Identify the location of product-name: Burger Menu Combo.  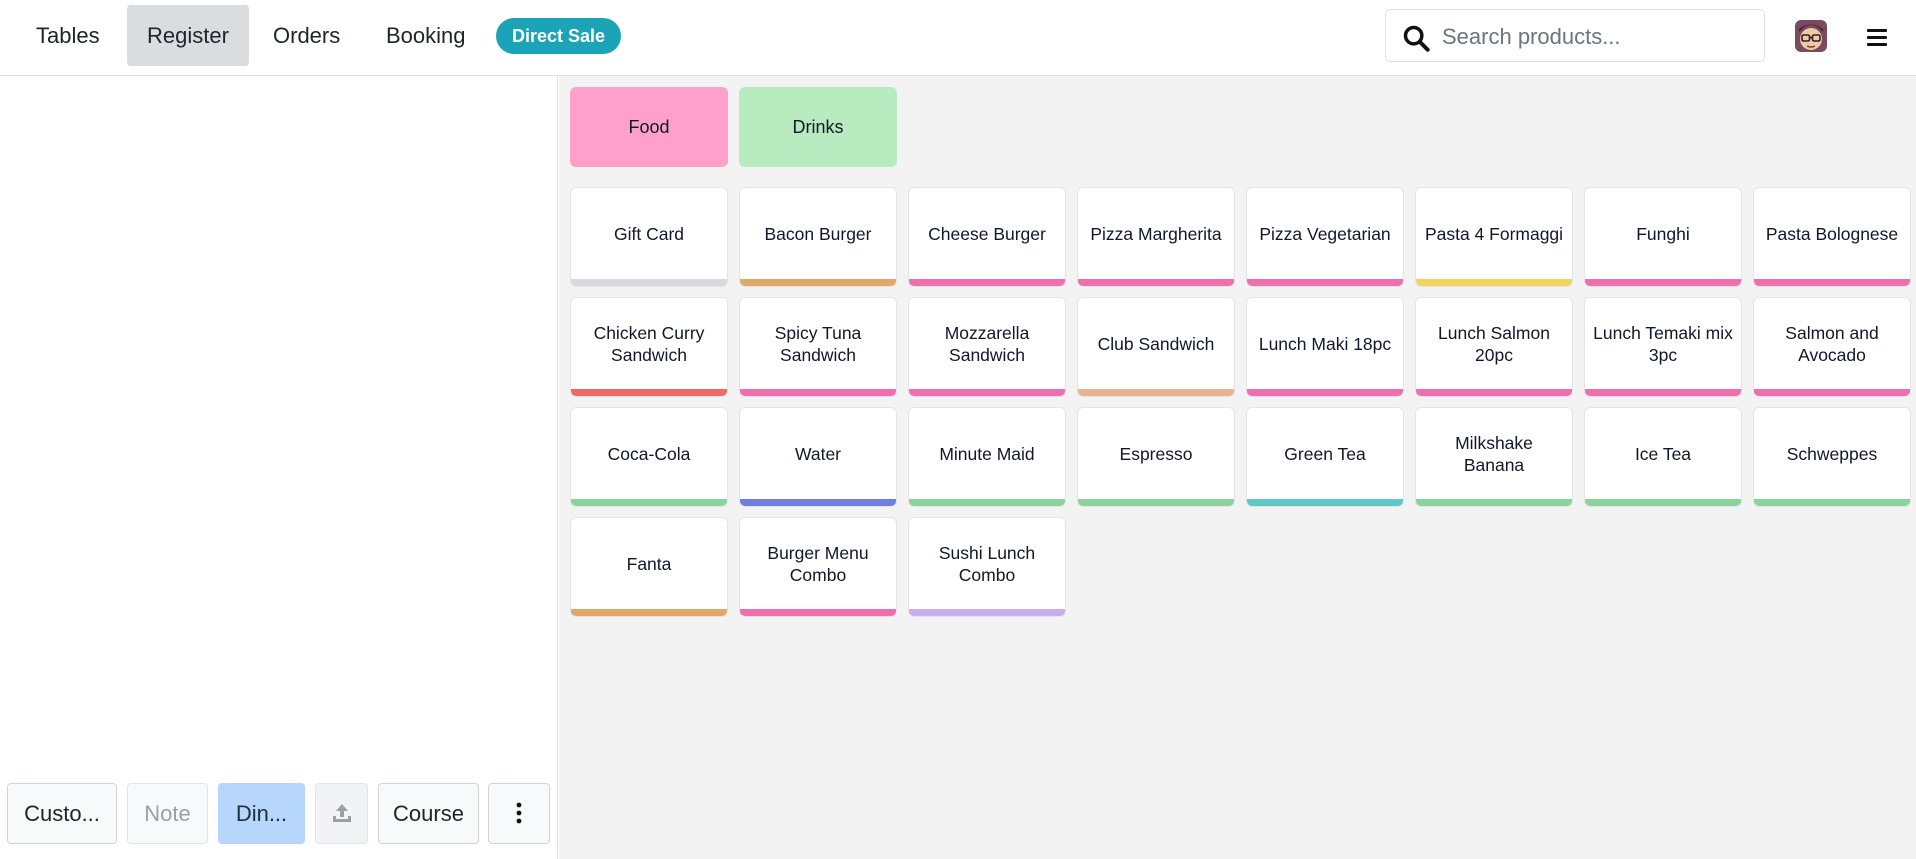
(818, 563).